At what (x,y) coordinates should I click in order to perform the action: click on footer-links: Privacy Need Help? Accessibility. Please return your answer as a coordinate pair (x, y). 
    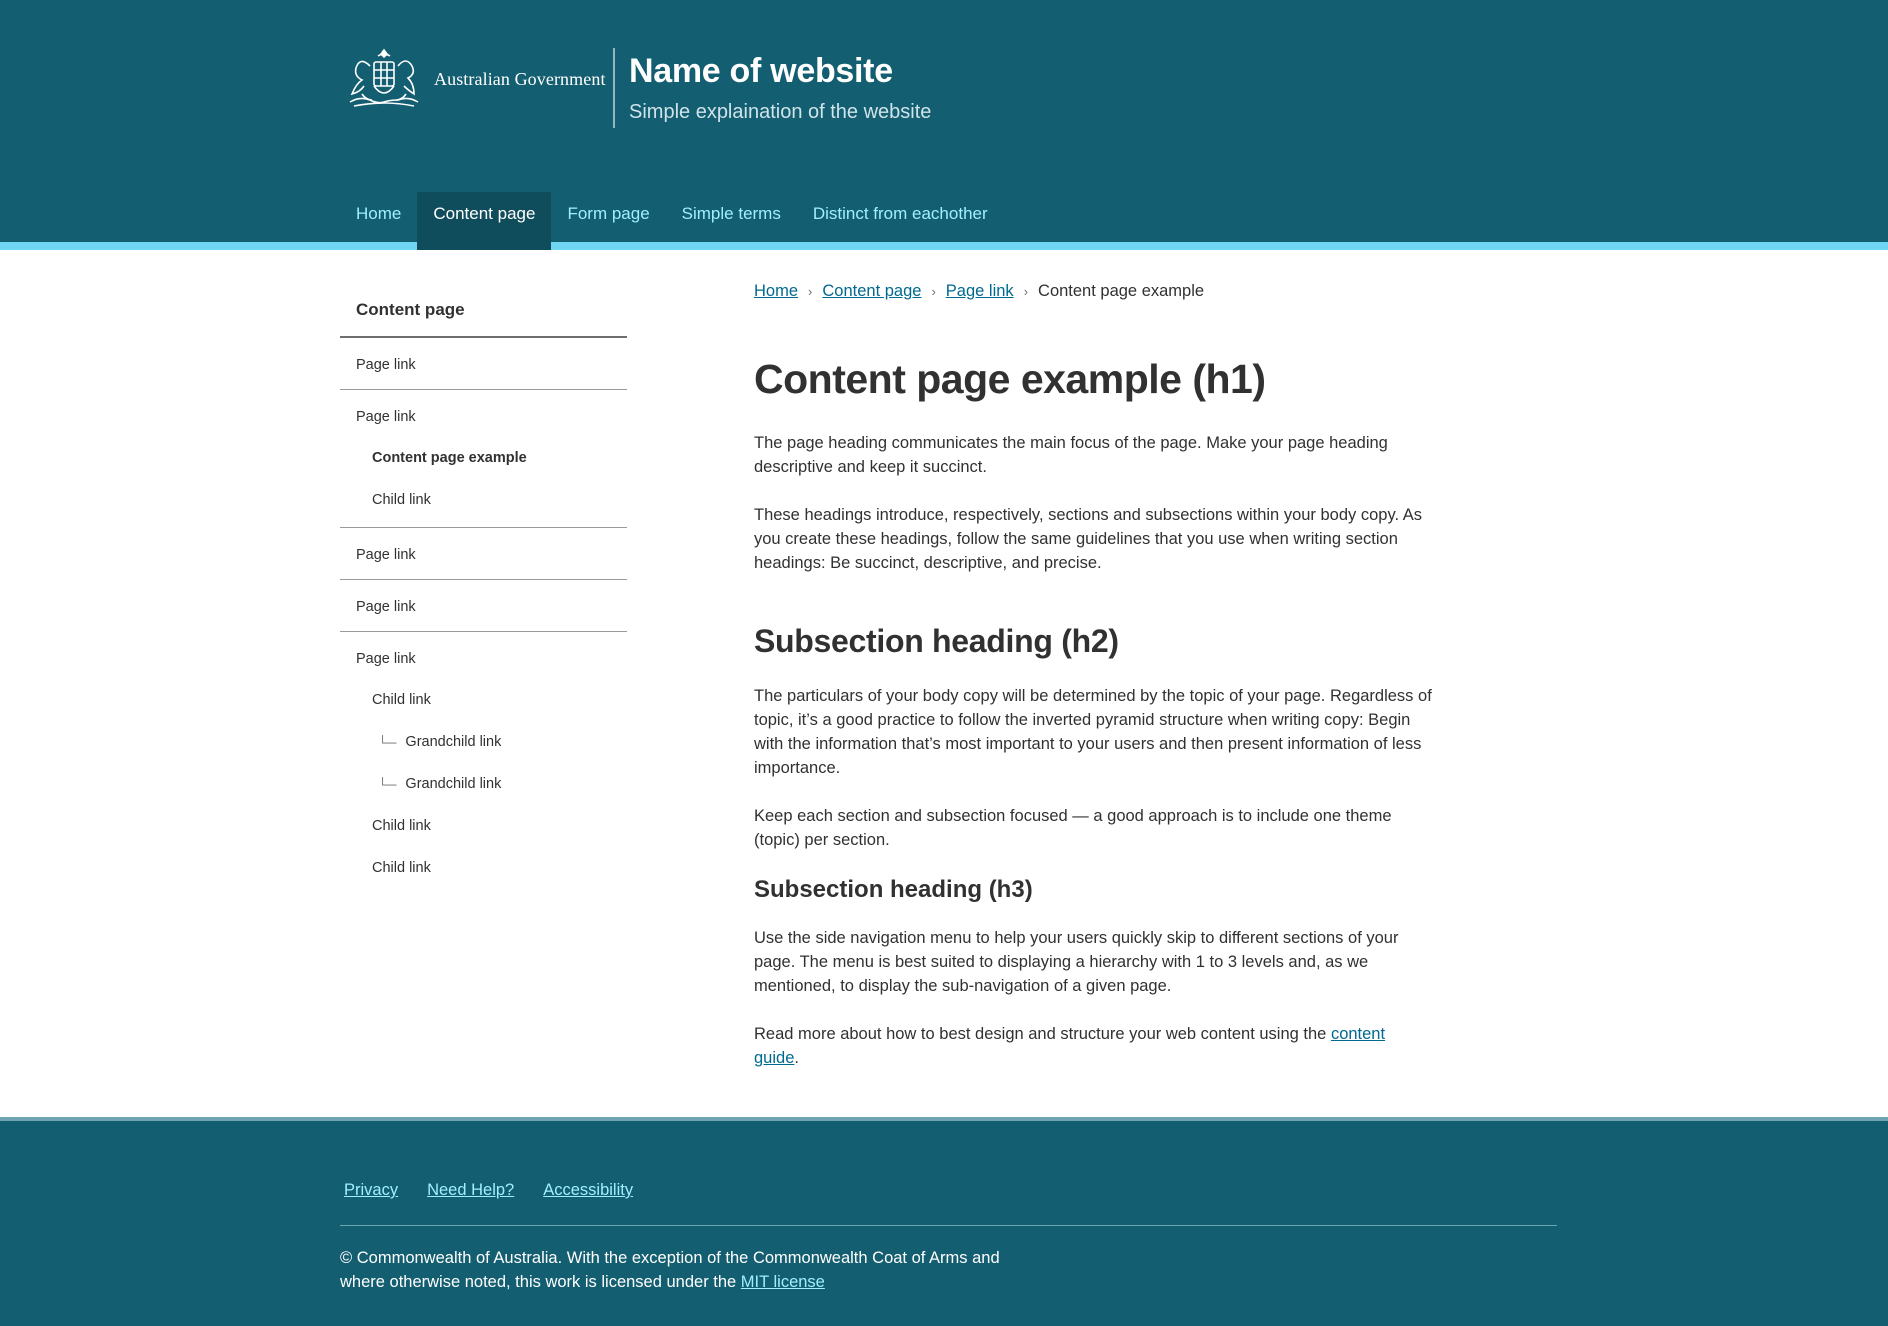
    Looking at the image, I should click on (503, 1190).